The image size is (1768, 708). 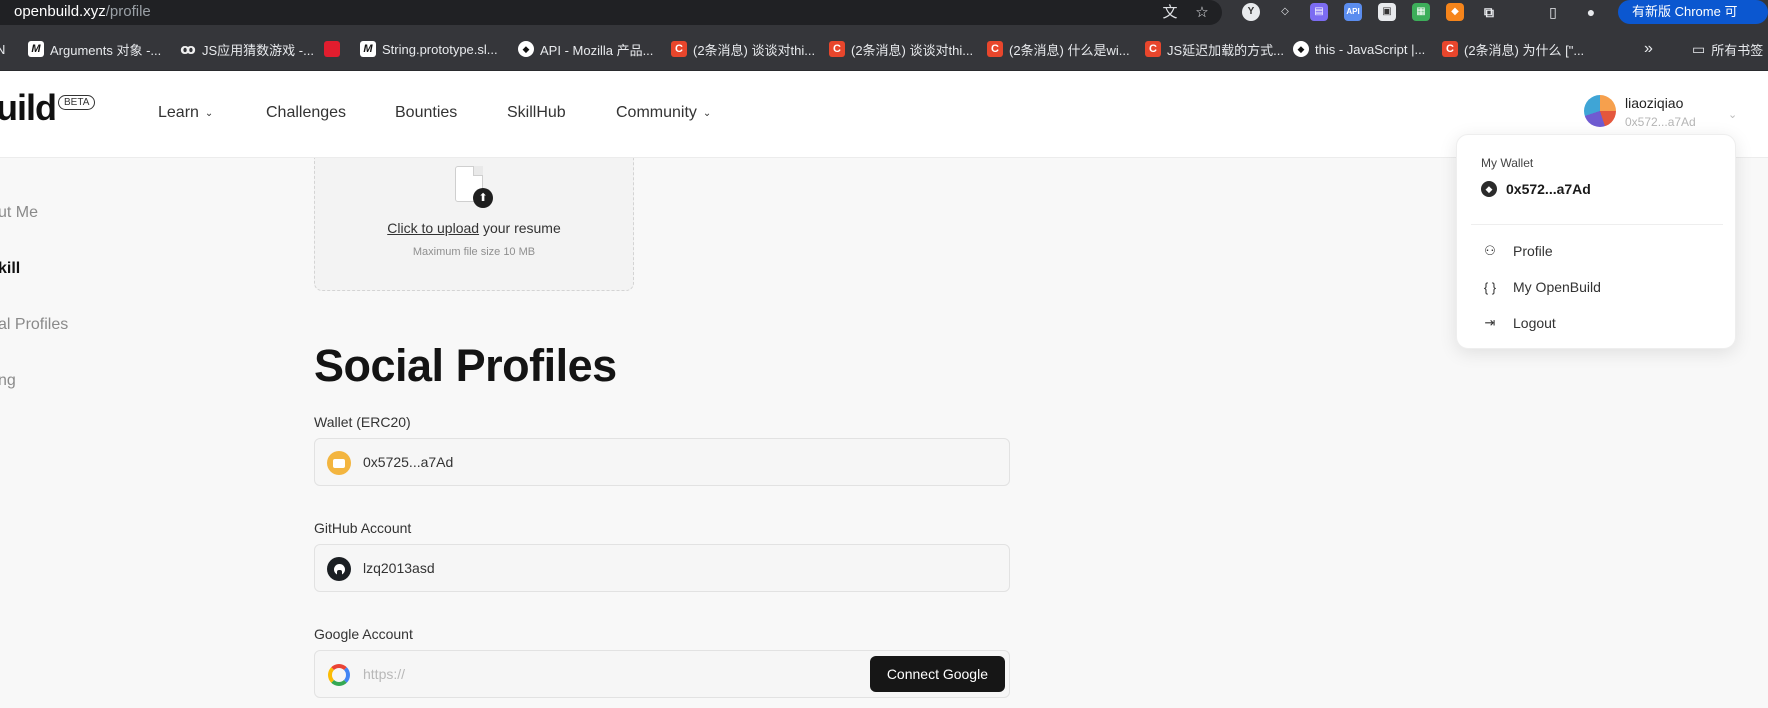 I want to click on github-field: lzq2013asd, so click(x=662, y=568).